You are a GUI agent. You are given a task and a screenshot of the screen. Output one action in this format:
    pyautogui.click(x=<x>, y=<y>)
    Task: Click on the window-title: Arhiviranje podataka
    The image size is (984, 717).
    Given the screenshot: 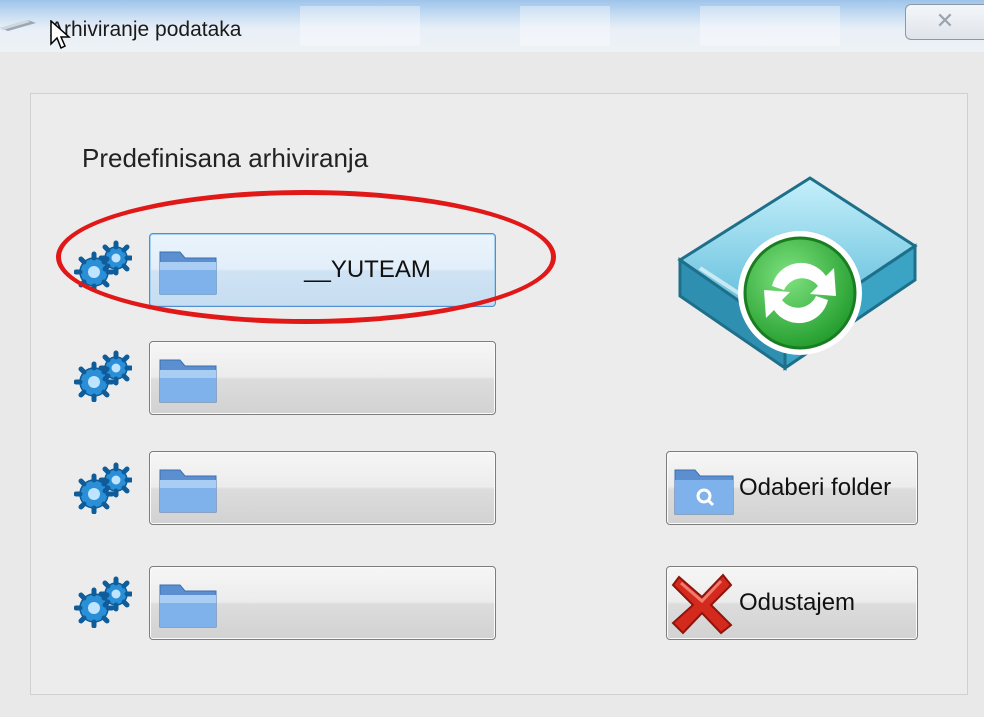 What is the action you would take?
    pyautogui.click(x=146, y=29)
    